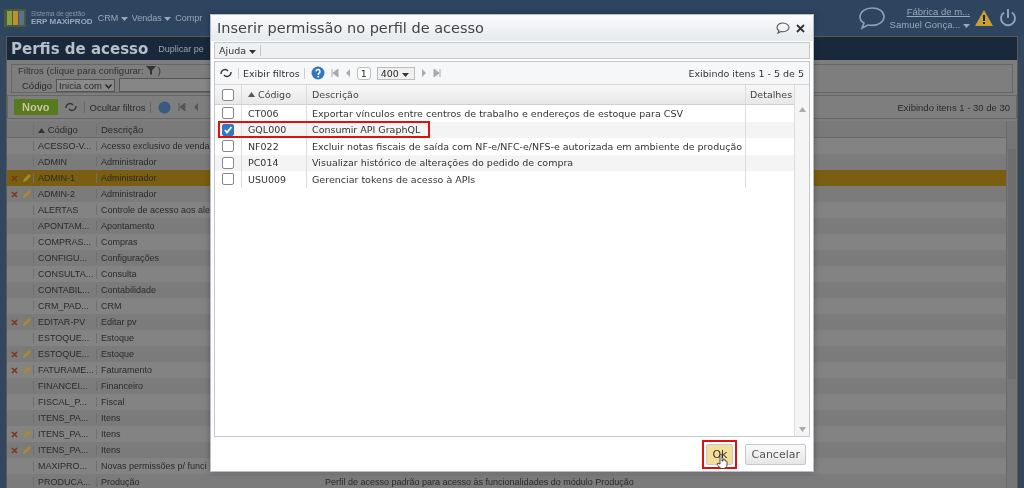 The height and width of the screenshot is (488, 1024). What do you see at coordinates (1008, 18) in the screenshot?
I see `power-icon` at bounding box center [1008, 18].